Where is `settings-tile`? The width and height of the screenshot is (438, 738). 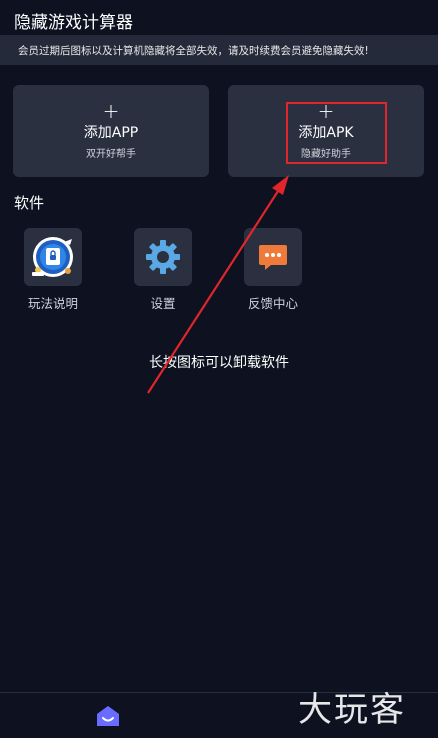
settings-tile is located at coordinates (163, 257).